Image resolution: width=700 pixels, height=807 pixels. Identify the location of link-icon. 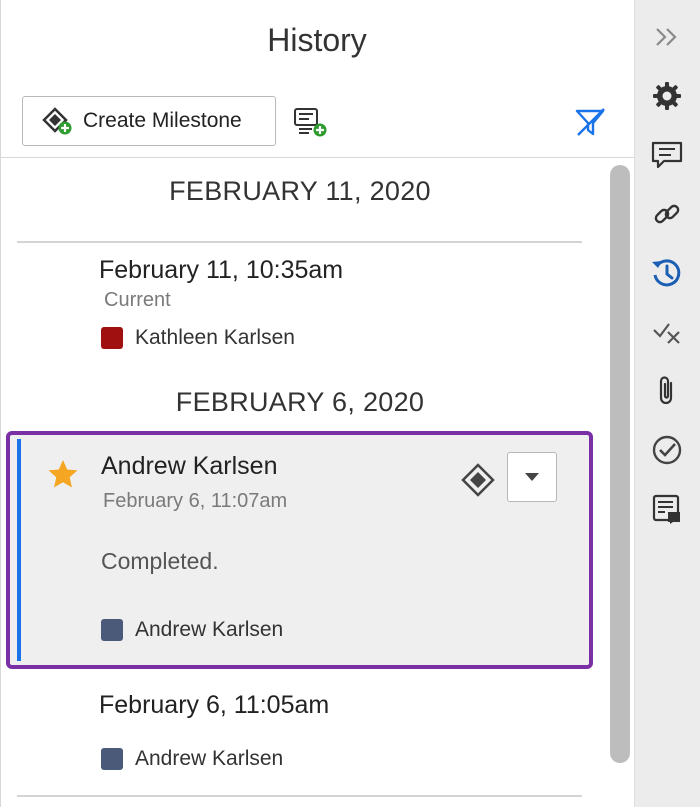
(667, 214).